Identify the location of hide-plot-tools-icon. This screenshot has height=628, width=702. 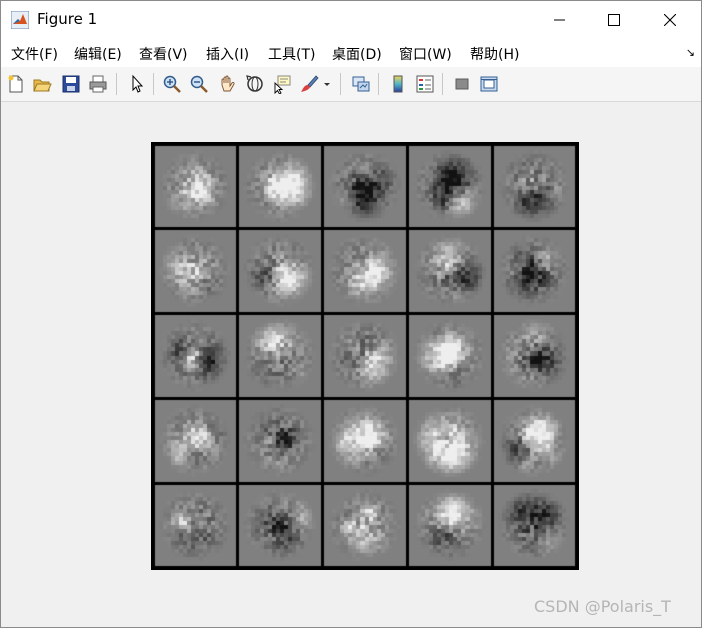
(462, 84).